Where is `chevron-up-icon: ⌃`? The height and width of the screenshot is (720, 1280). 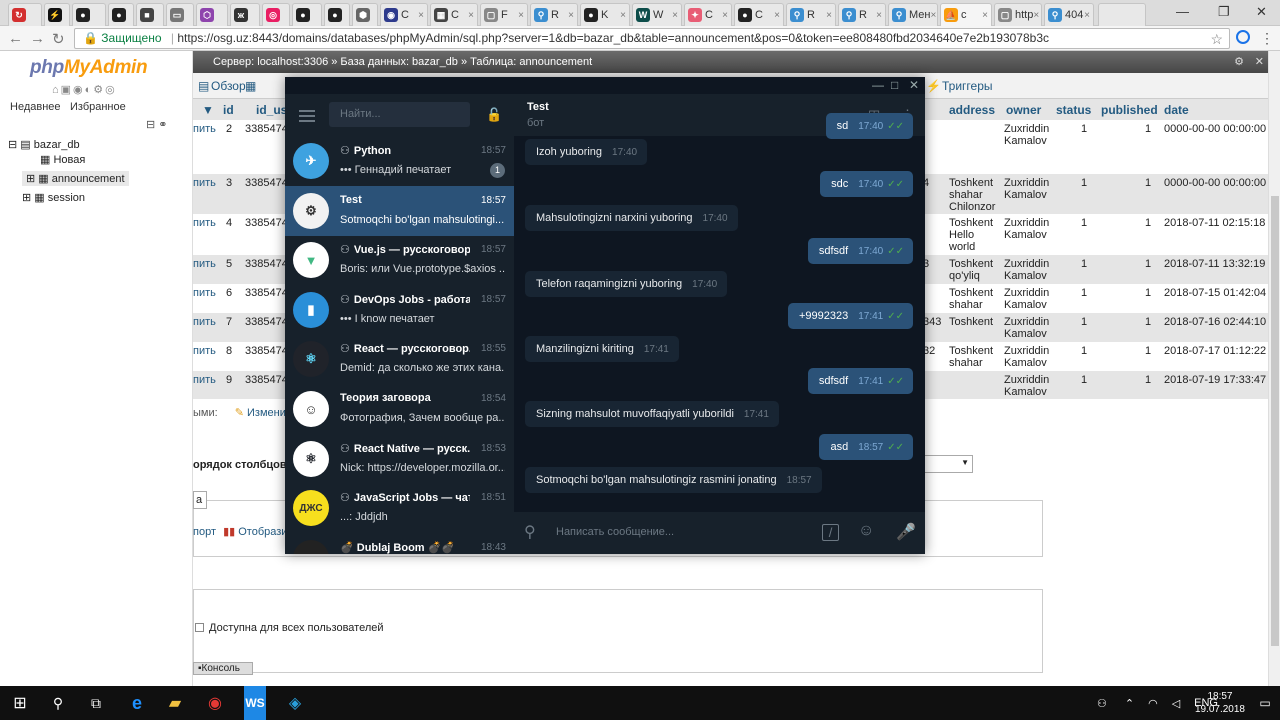
chevron-up-icon: ⌃ is located at coordinates (1129, 703).